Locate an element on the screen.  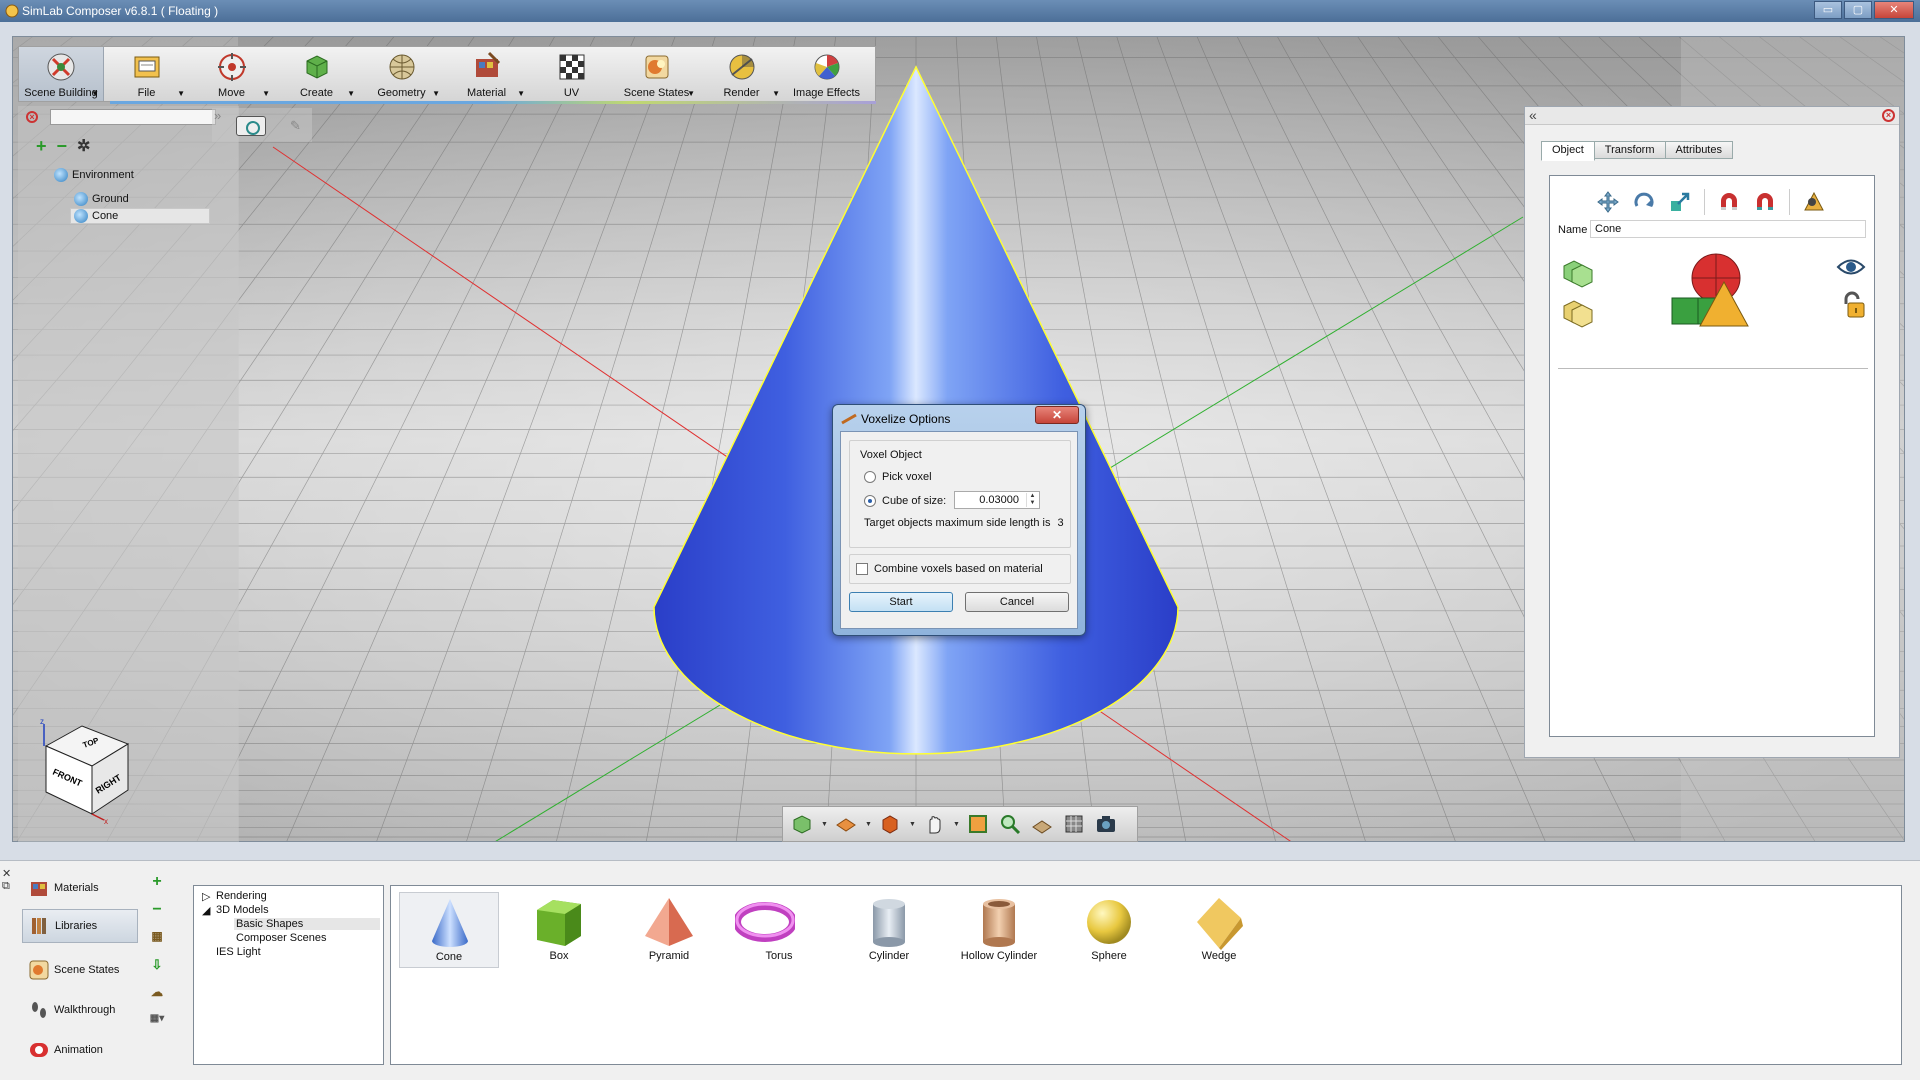
close-window-button: ✕ is located at coordinates (1894, 10).